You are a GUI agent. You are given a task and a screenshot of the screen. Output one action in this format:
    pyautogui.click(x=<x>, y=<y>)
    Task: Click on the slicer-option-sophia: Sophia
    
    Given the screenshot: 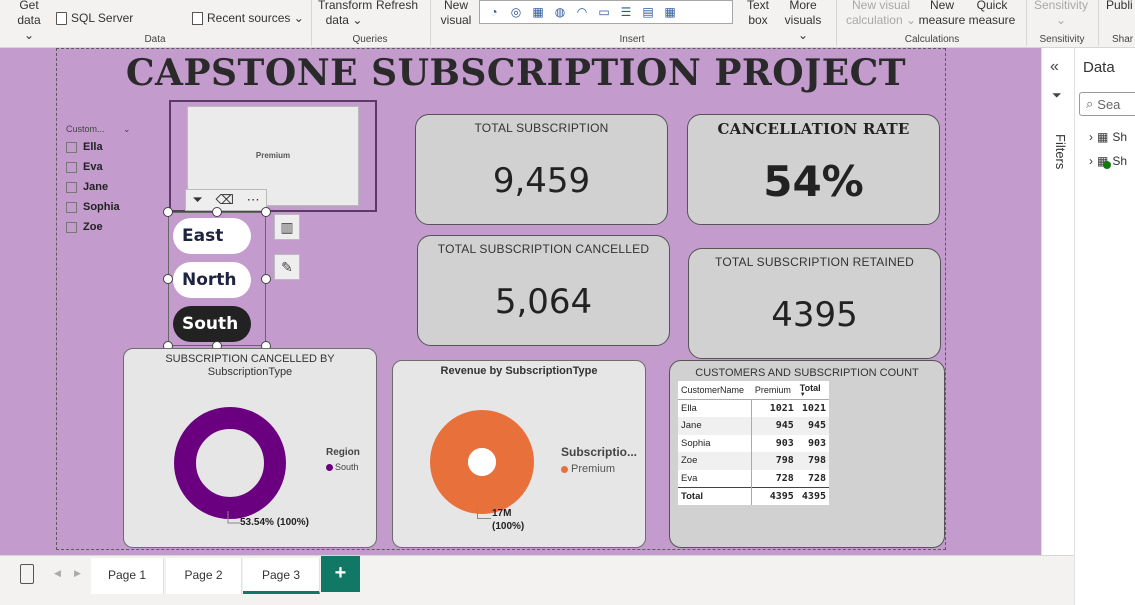 What is the action you would take?
    pyautogui.click(x=93, y=207)
    